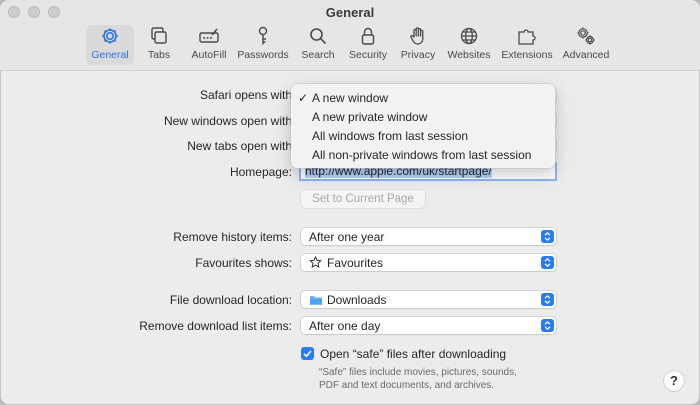  What do you see at coordinates (263, 35) in the screenshot?
I see `key-icon` at bounding box center [263, 35].